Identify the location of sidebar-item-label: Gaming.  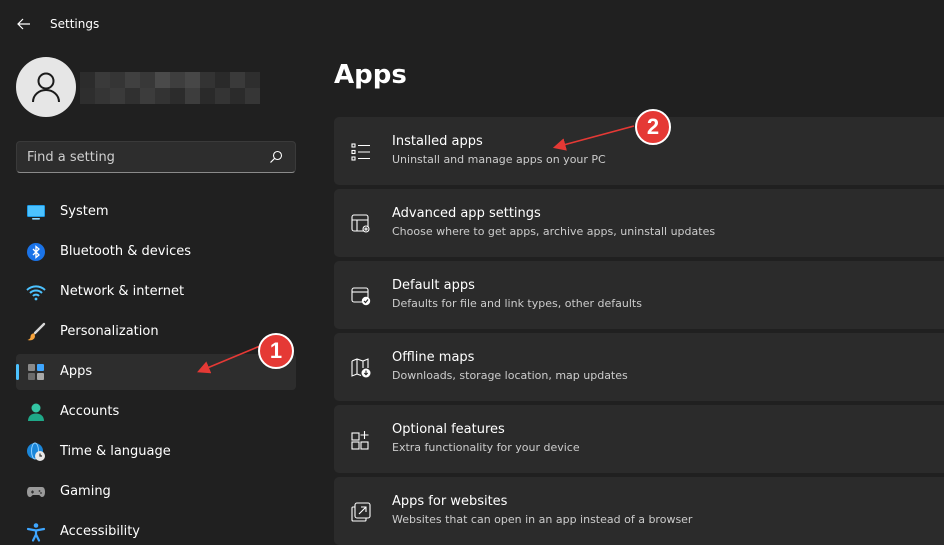
(85, 491).